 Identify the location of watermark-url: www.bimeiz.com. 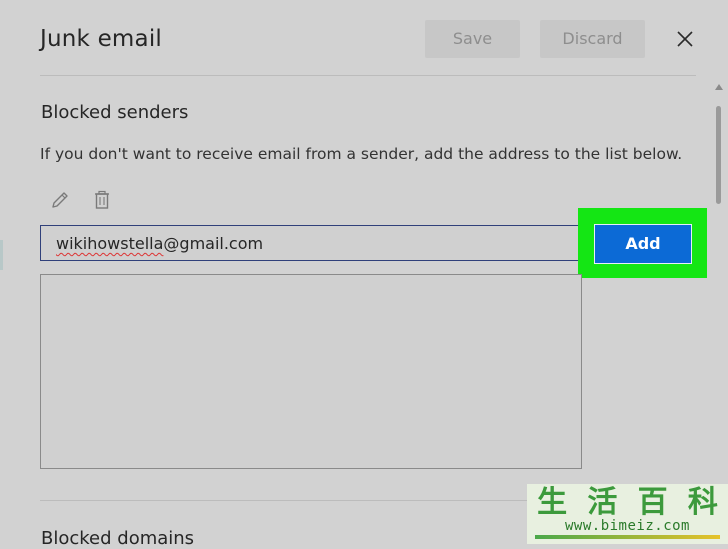
(627, 526).